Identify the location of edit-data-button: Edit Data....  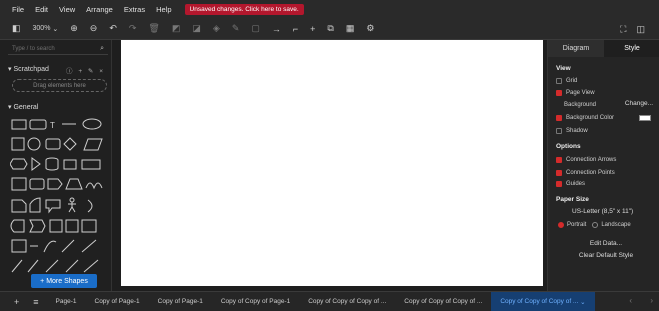
(606, 243).